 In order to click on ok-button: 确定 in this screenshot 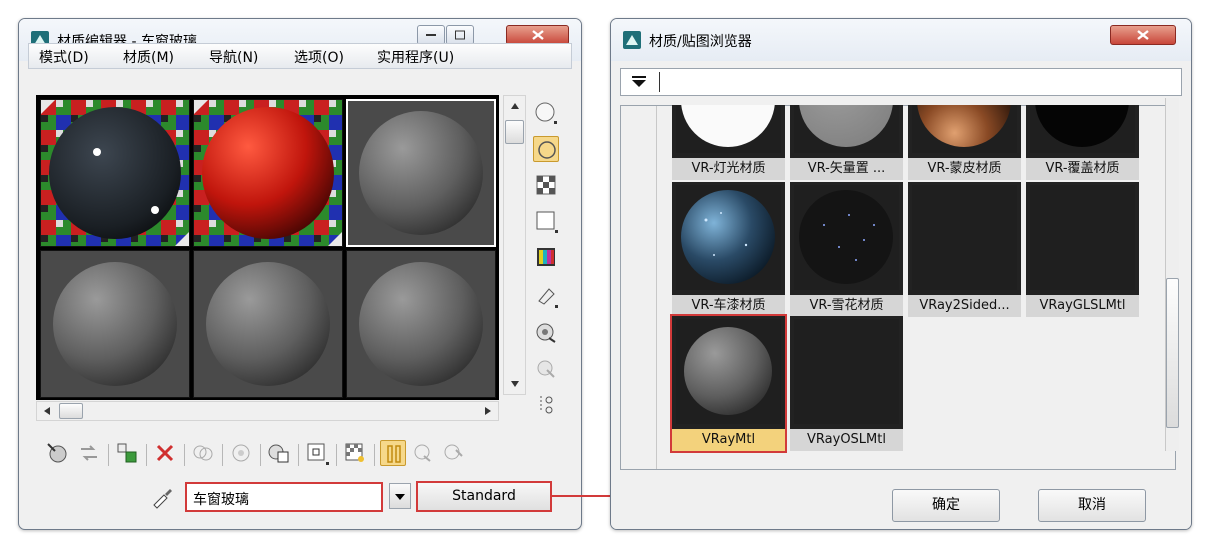, I will do `click(946, 505)`.